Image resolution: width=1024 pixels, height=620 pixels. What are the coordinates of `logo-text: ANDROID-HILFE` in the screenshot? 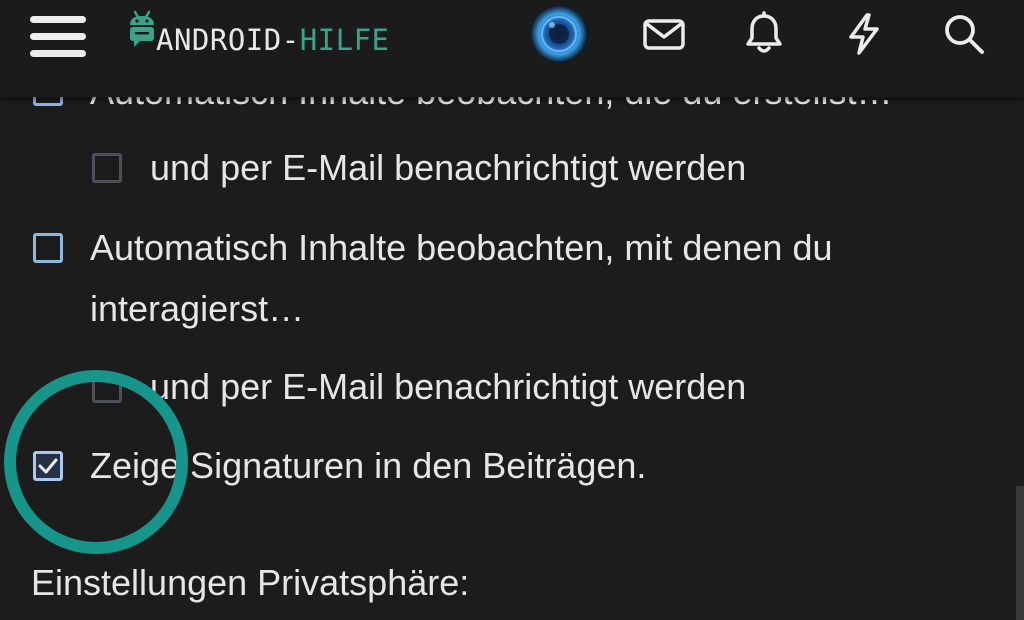 It's located at (273, 40).